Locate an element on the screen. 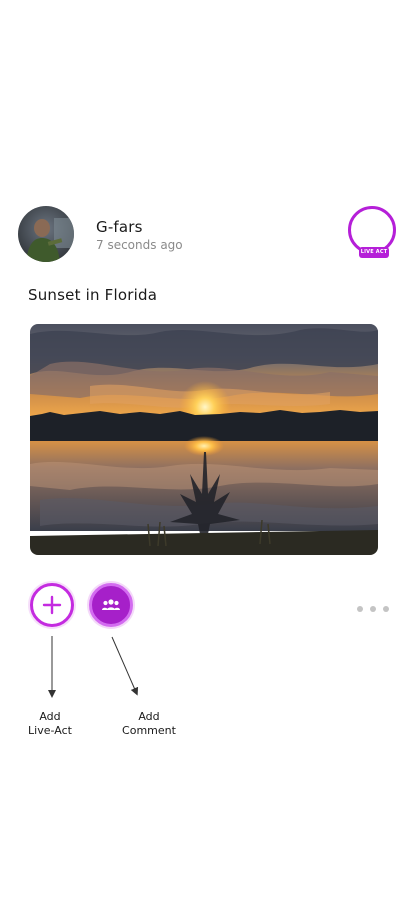 The height and width of the screenshot is (900, 415). arrow-to-comment-button is located at coordinates (125, 666).